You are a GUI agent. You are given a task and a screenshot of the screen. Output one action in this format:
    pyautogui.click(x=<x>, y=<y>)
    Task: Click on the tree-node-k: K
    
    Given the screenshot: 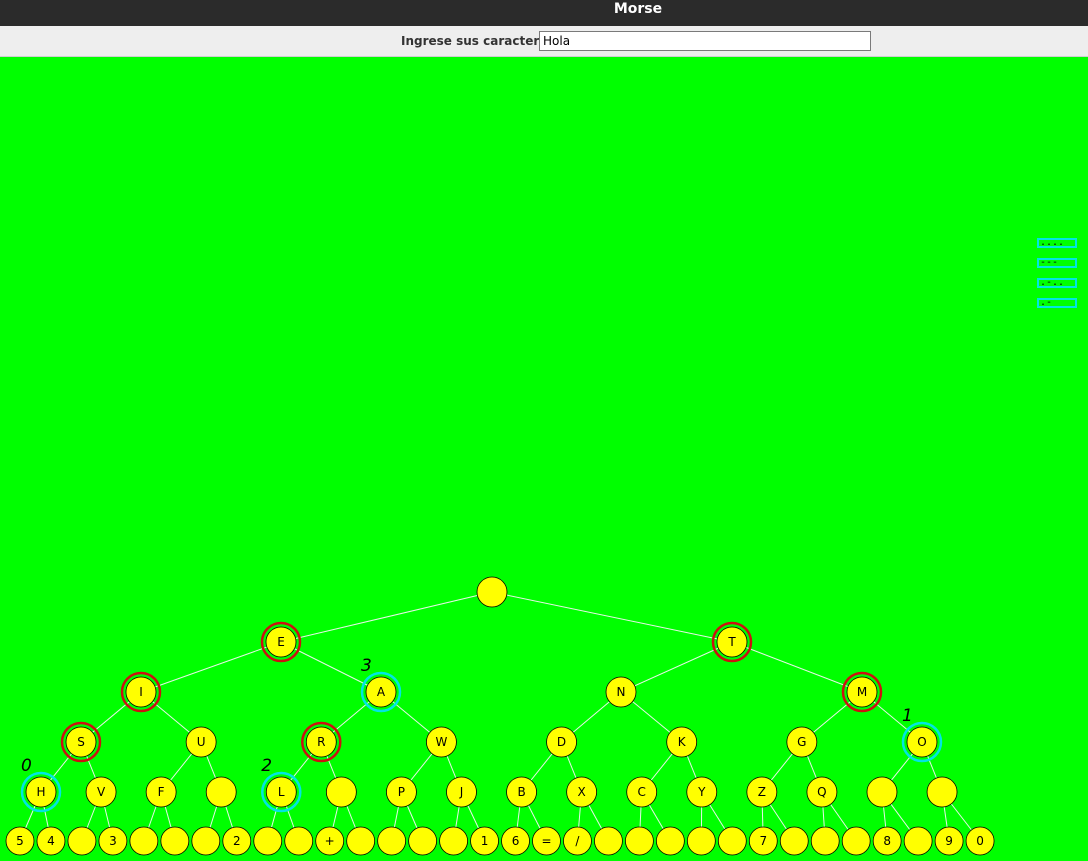 What is the action you would take?
    pyautogui.click(x=682, y=742)
    